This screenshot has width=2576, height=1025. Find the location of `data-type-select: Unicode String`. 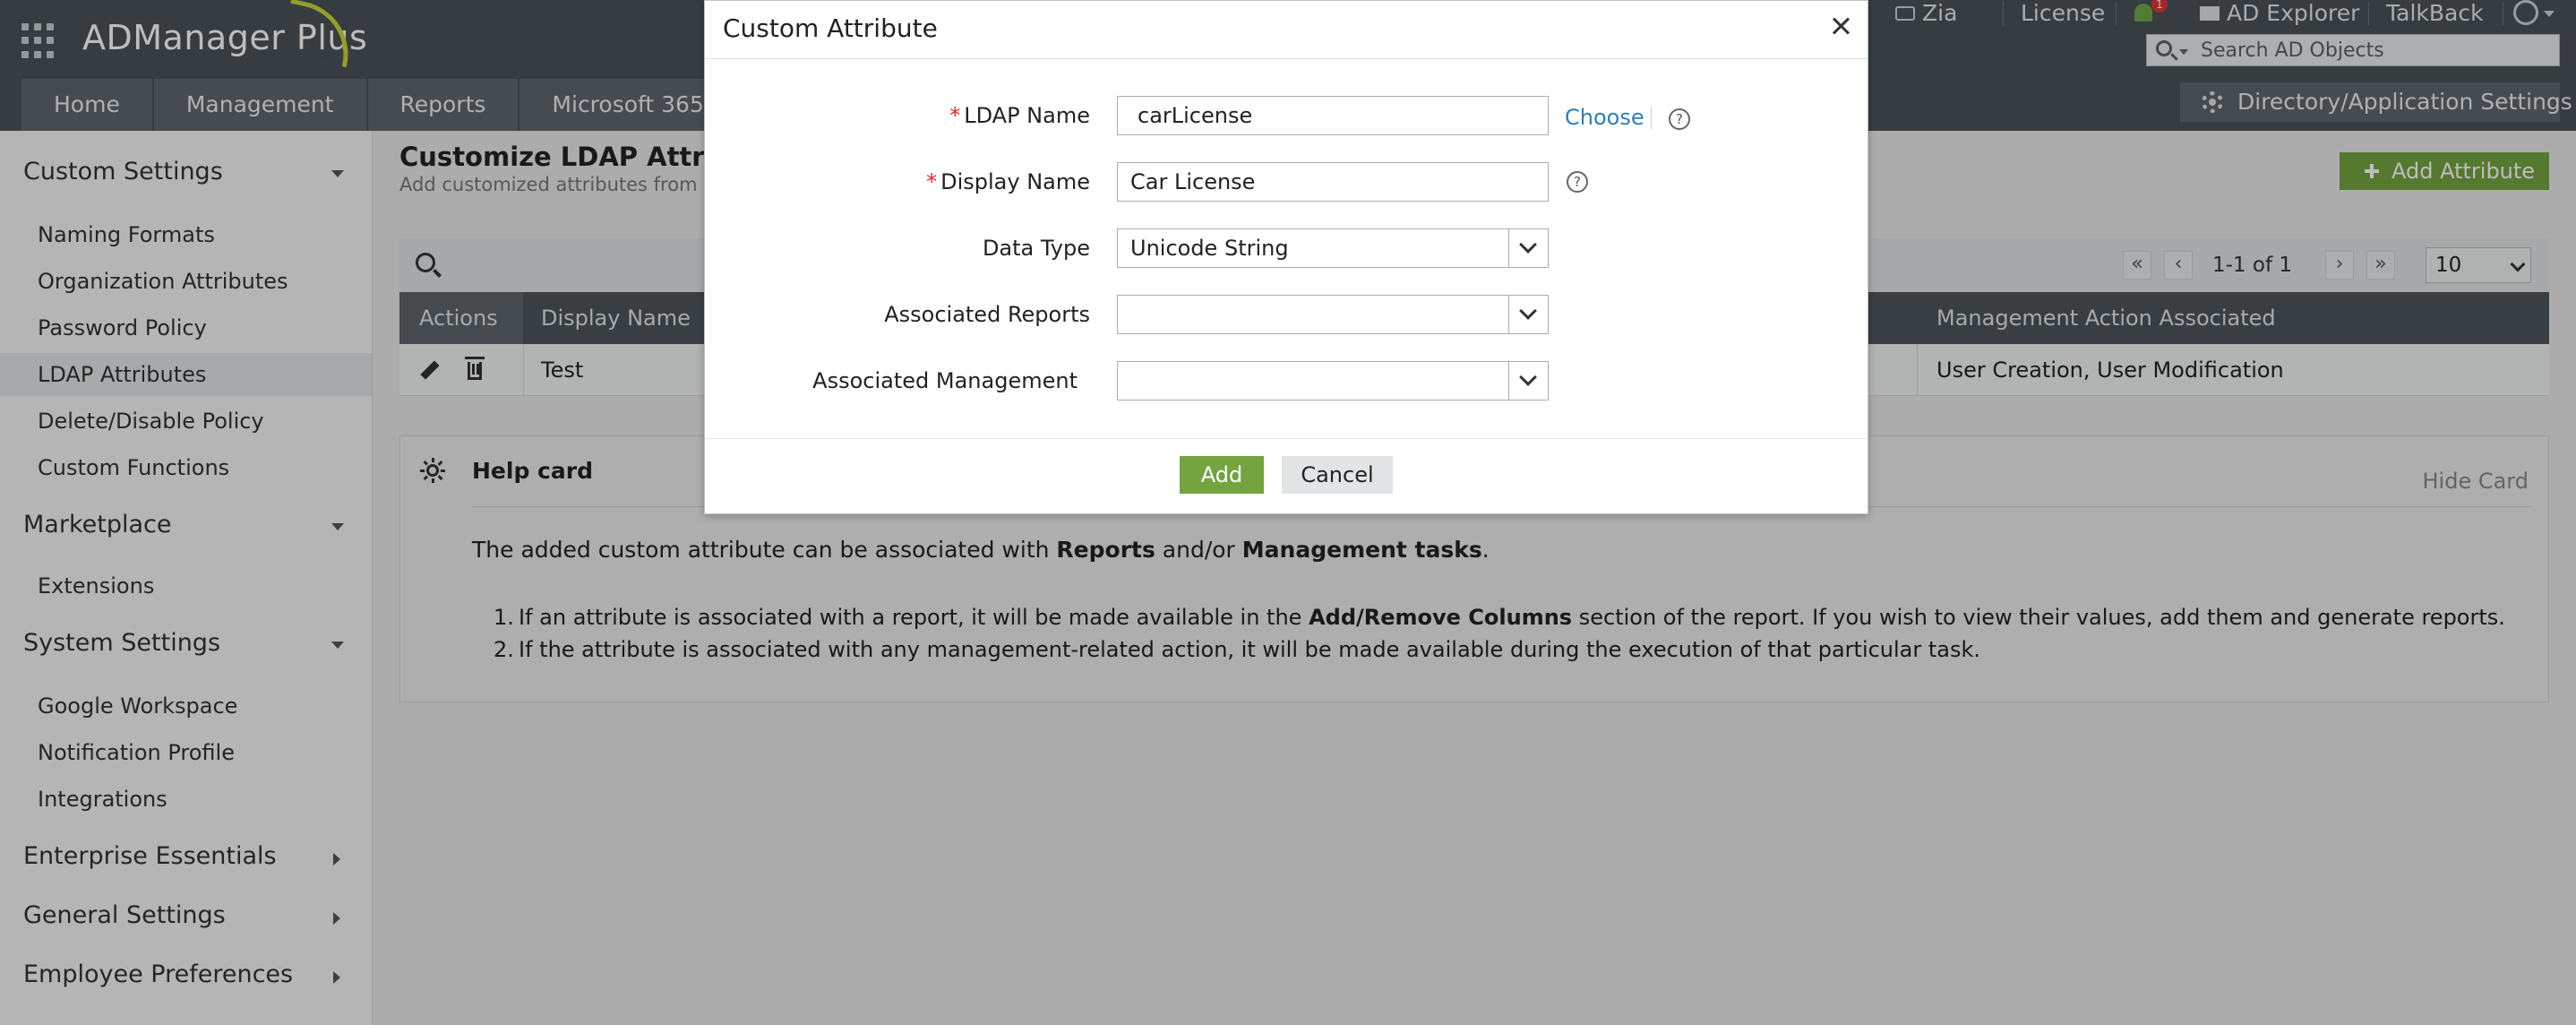

data-type-select: Unicode String is located at coordinates (1333, 248).